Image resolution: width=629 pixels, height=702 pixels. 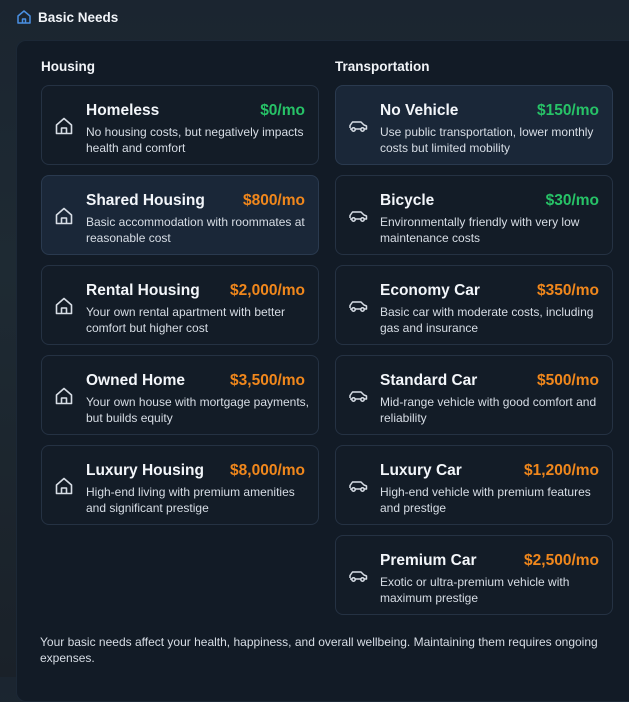 What do you see at coordinates (567, 380) in the screenshot?
I see `option-price: $500/mo` at bounding box center [567, 380].